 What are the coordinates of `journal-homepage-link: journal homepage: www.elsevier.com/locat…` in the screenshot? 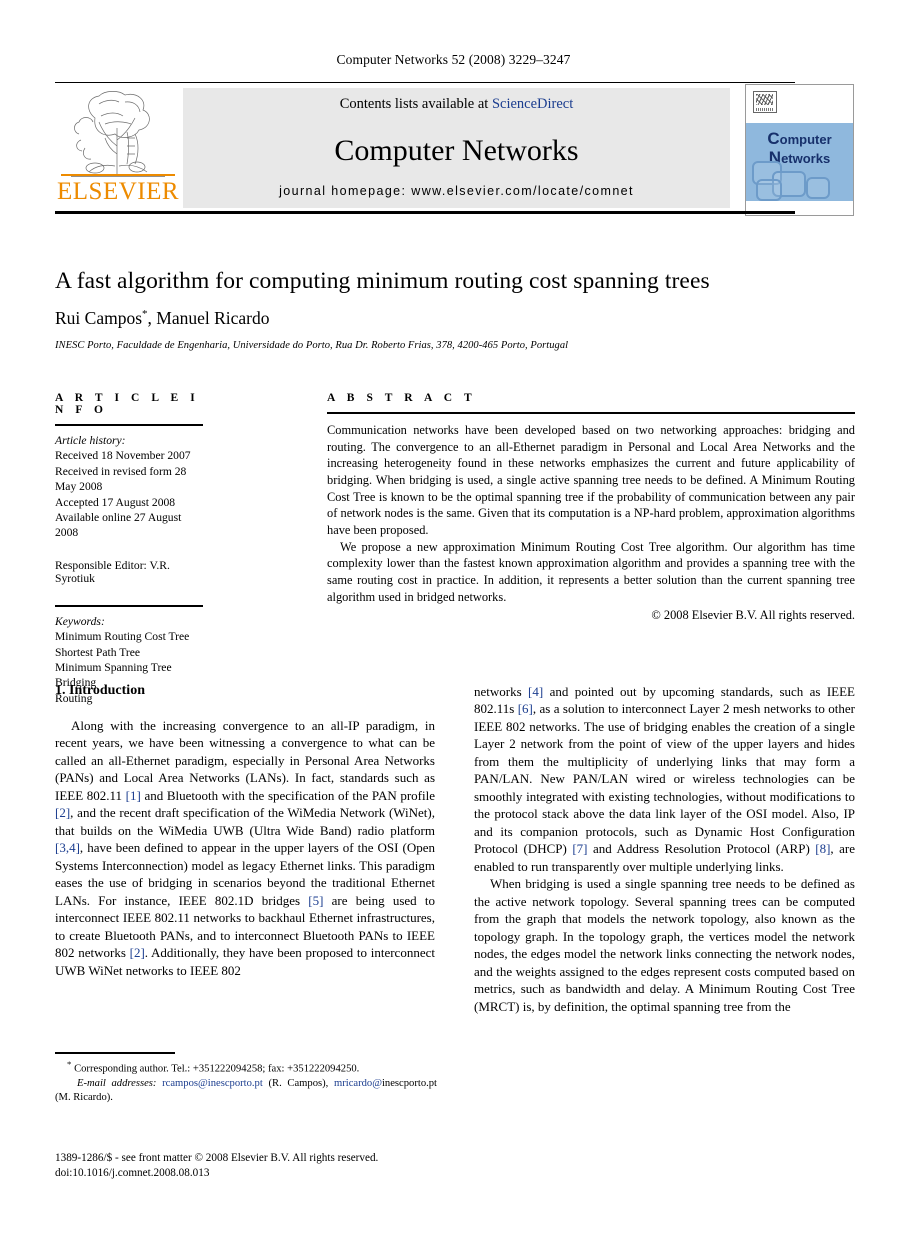 It's located at (456, 191).